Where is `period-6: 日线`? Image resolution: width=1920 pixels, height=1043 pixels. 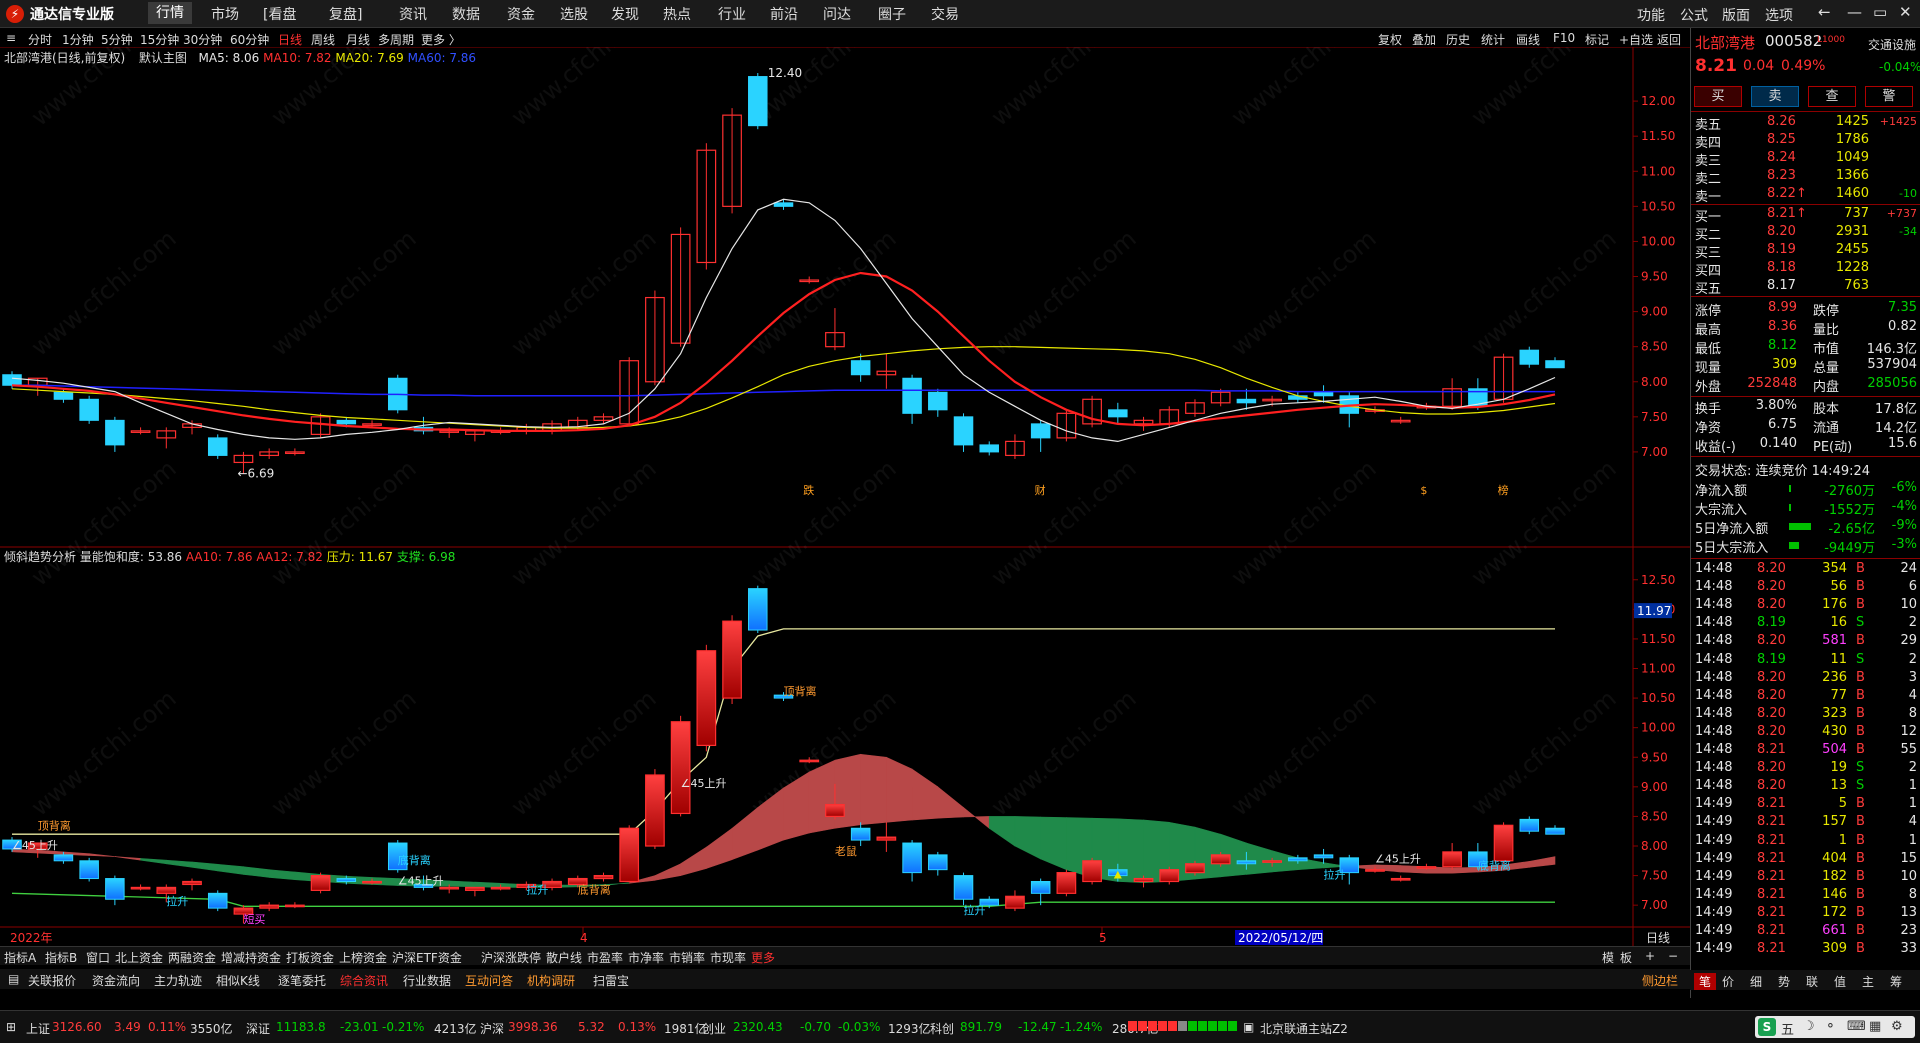 period-6: 日线 is located at coordinates (290, 39).